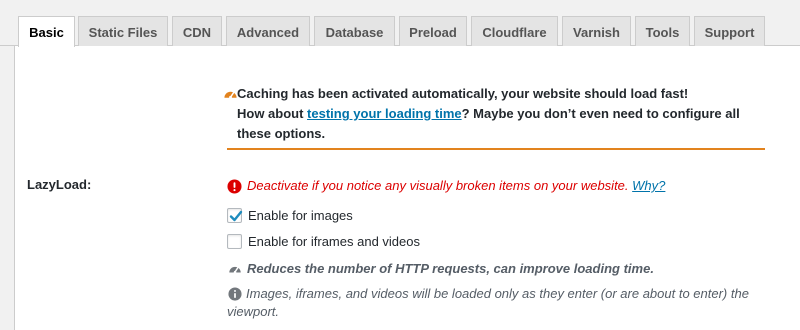 The width and height of the screenshot is (800, 330). I want to click on notice-divider, so click(496, 149).